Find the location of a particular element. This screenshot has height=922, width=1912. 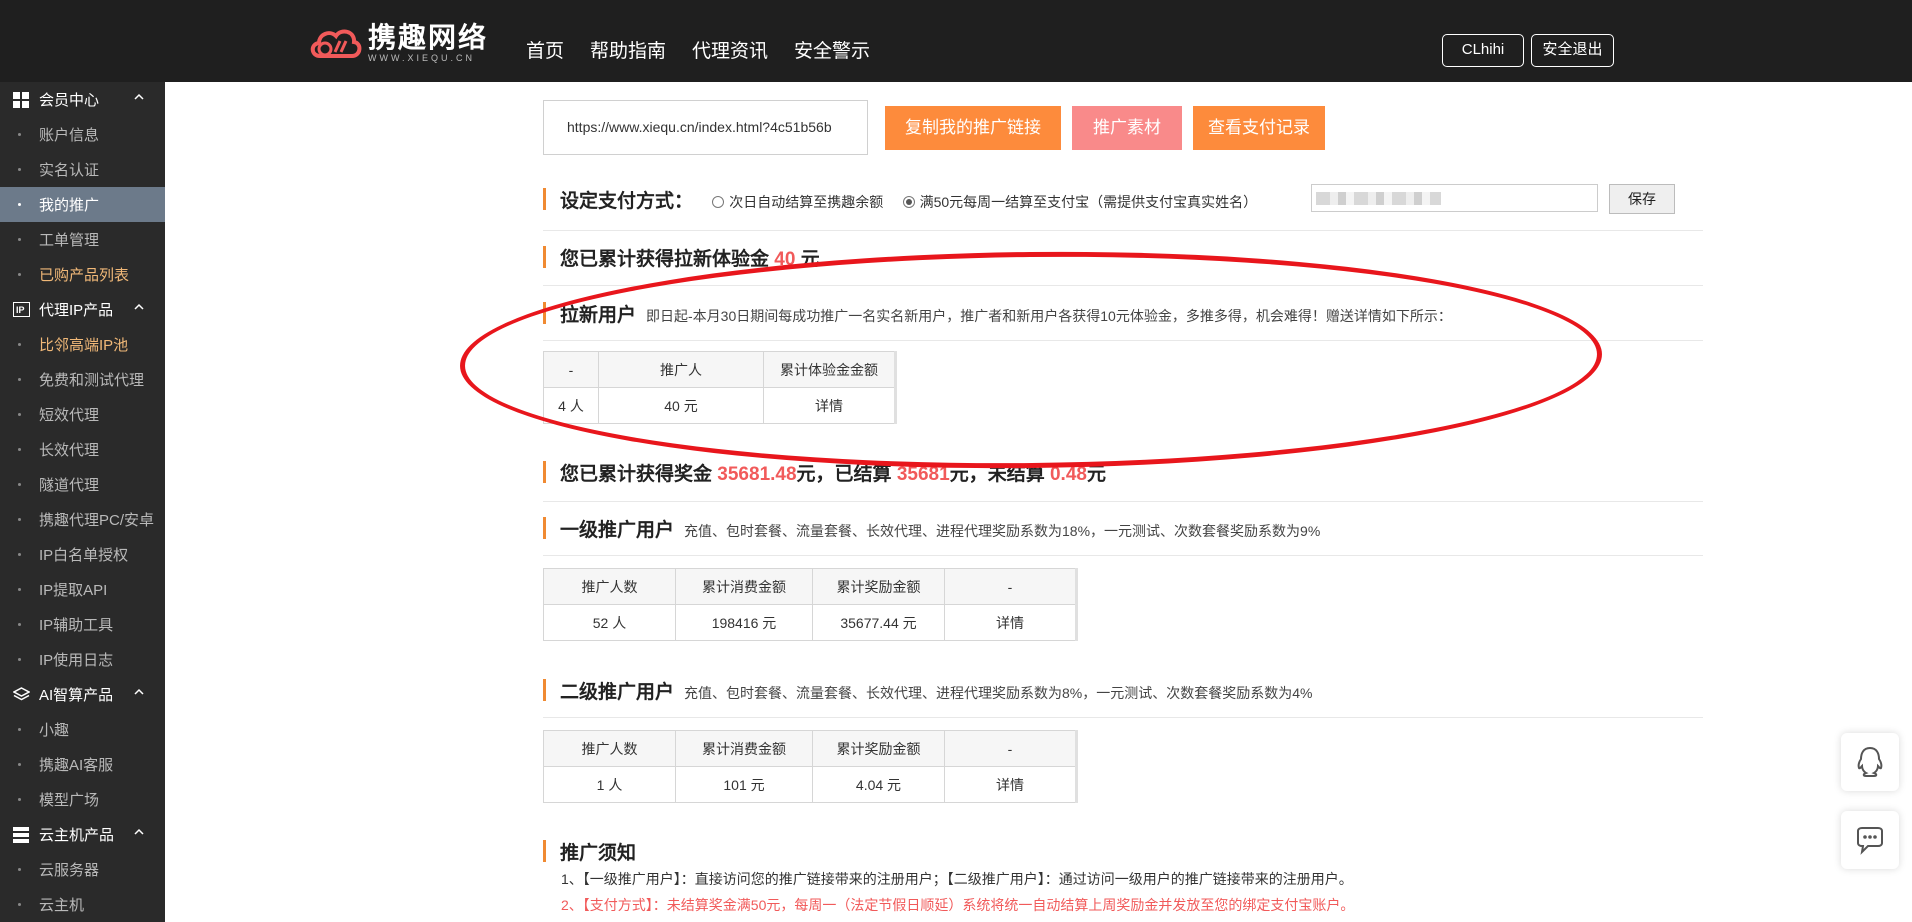

payment-option-balance: 次日自动结算至携趣余额 is located at coordinates (797, 202).